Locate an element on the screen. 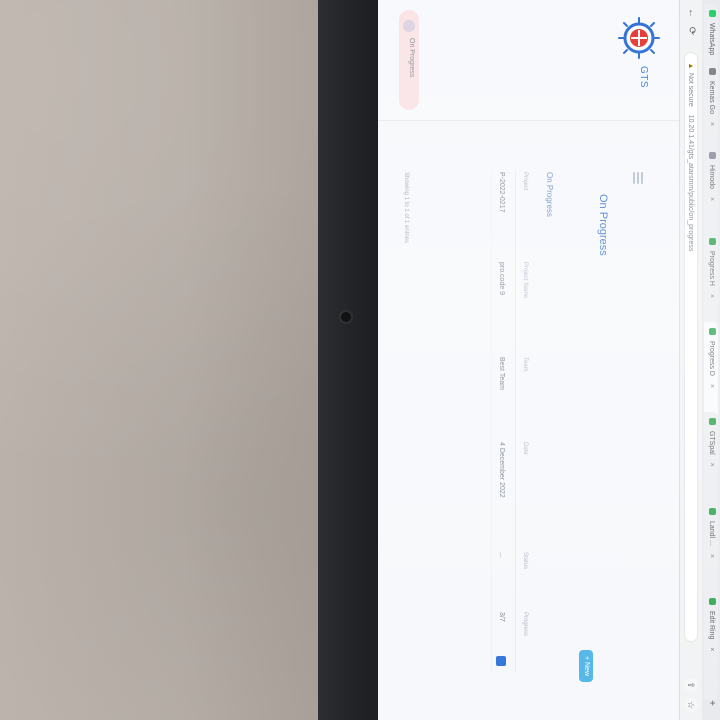 This screenshot has height=720, width=720. whatsapp-icon is located at coordinates (712, 13).